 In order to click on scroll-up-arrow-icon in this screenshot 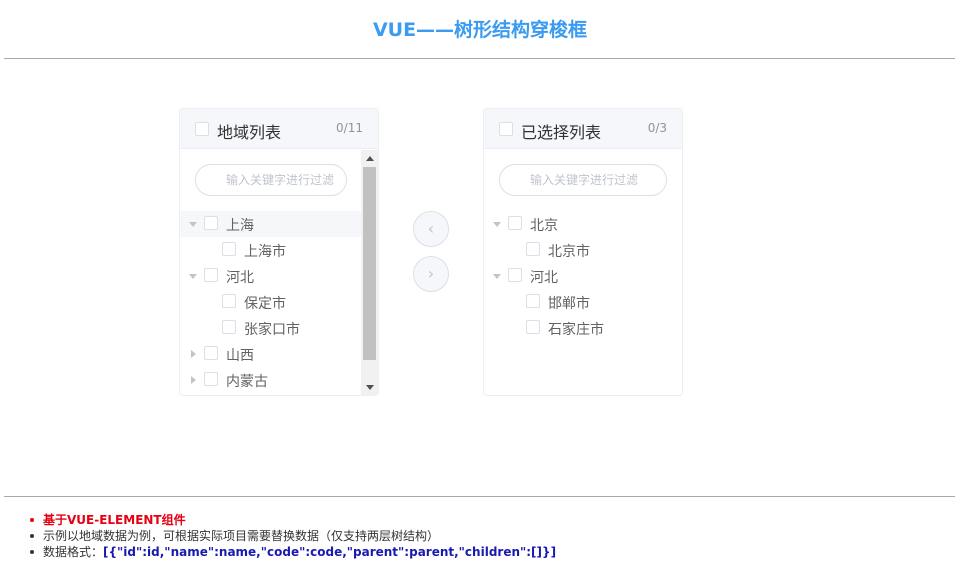, I will do `click(370, 158)`.